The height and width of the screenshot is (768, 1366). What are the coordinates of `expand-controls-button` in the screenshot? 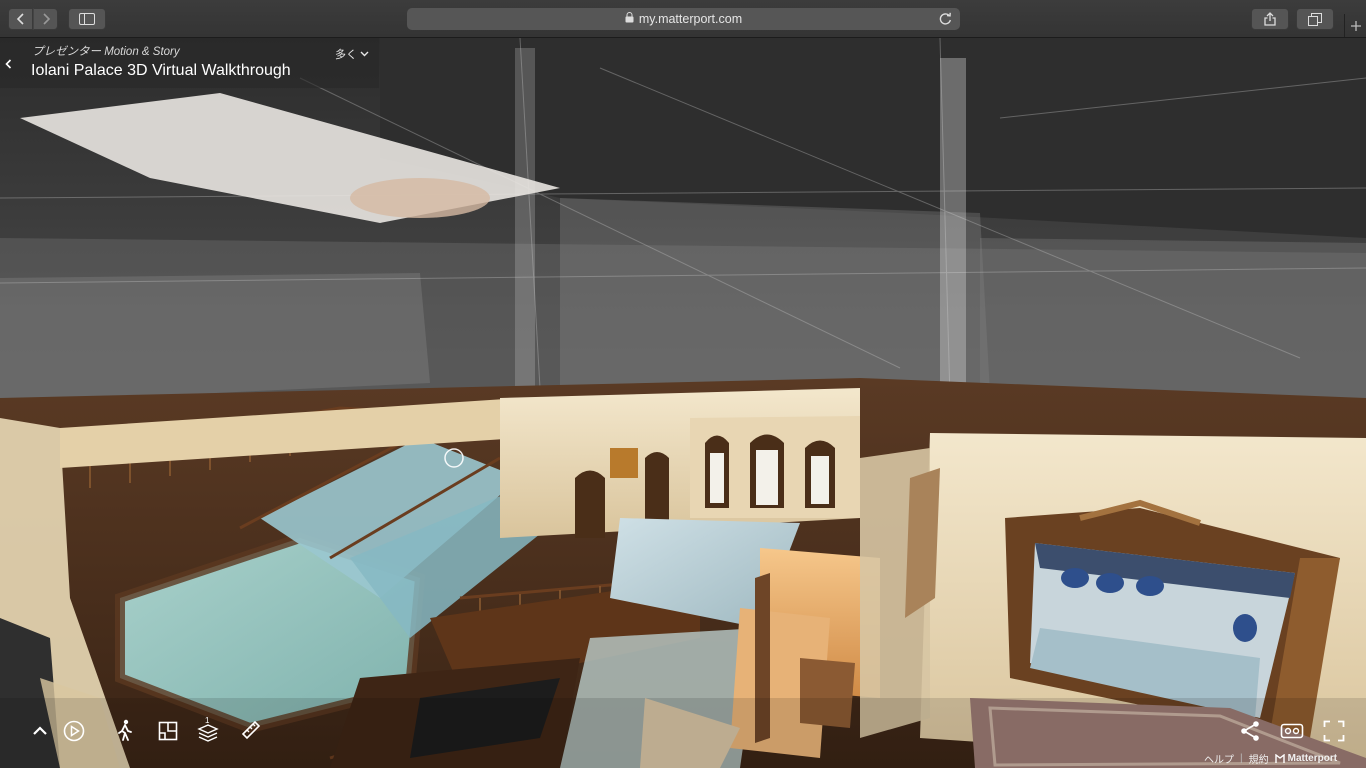 It's located at (40, 731).